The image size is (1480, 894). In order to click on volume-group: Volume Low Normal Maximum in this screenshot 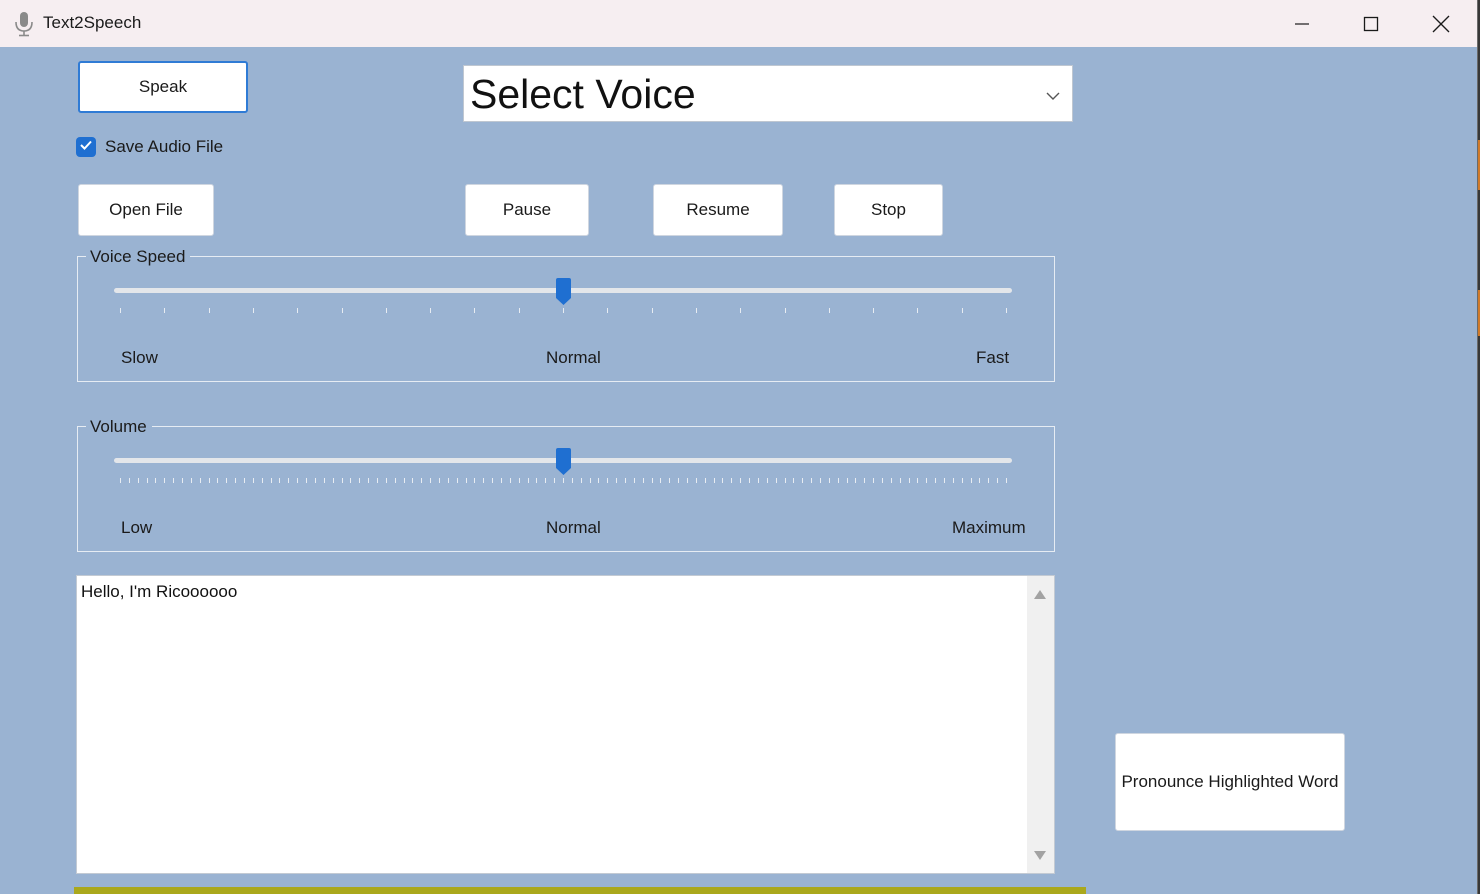, I will do `click(566, 484)`.